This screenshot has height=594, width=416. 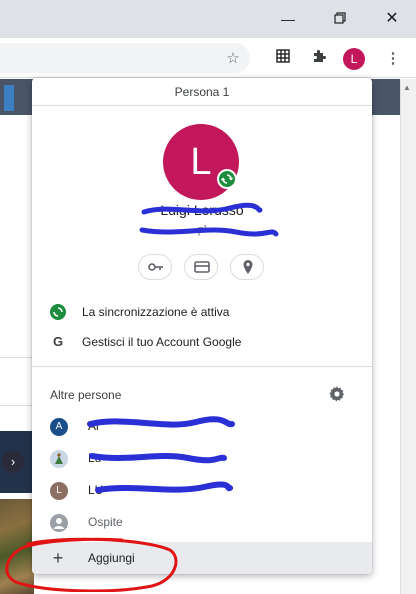 What do you see at coordinates (156, 312) in the screenshot?
I see `sync-status-label: La sincronizzazione è attiva` at bounding box center [156, 312].